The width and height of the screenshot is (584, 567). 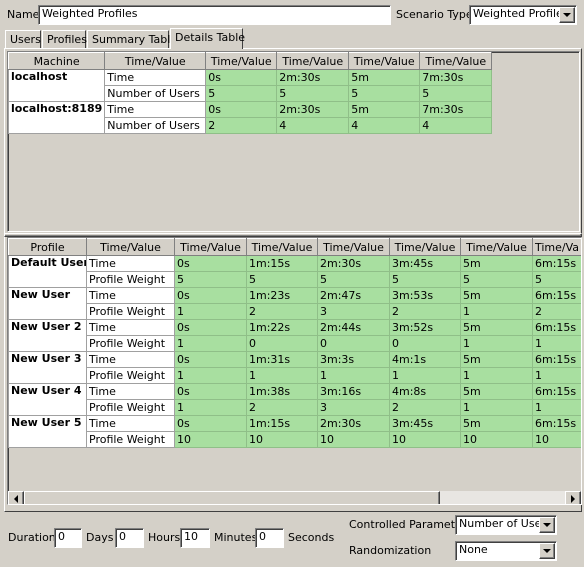 What do you see at coordinates (47, 271) in the screenshot?
I see `profile-name-cell: Default User` at bounding box center [47, 271].